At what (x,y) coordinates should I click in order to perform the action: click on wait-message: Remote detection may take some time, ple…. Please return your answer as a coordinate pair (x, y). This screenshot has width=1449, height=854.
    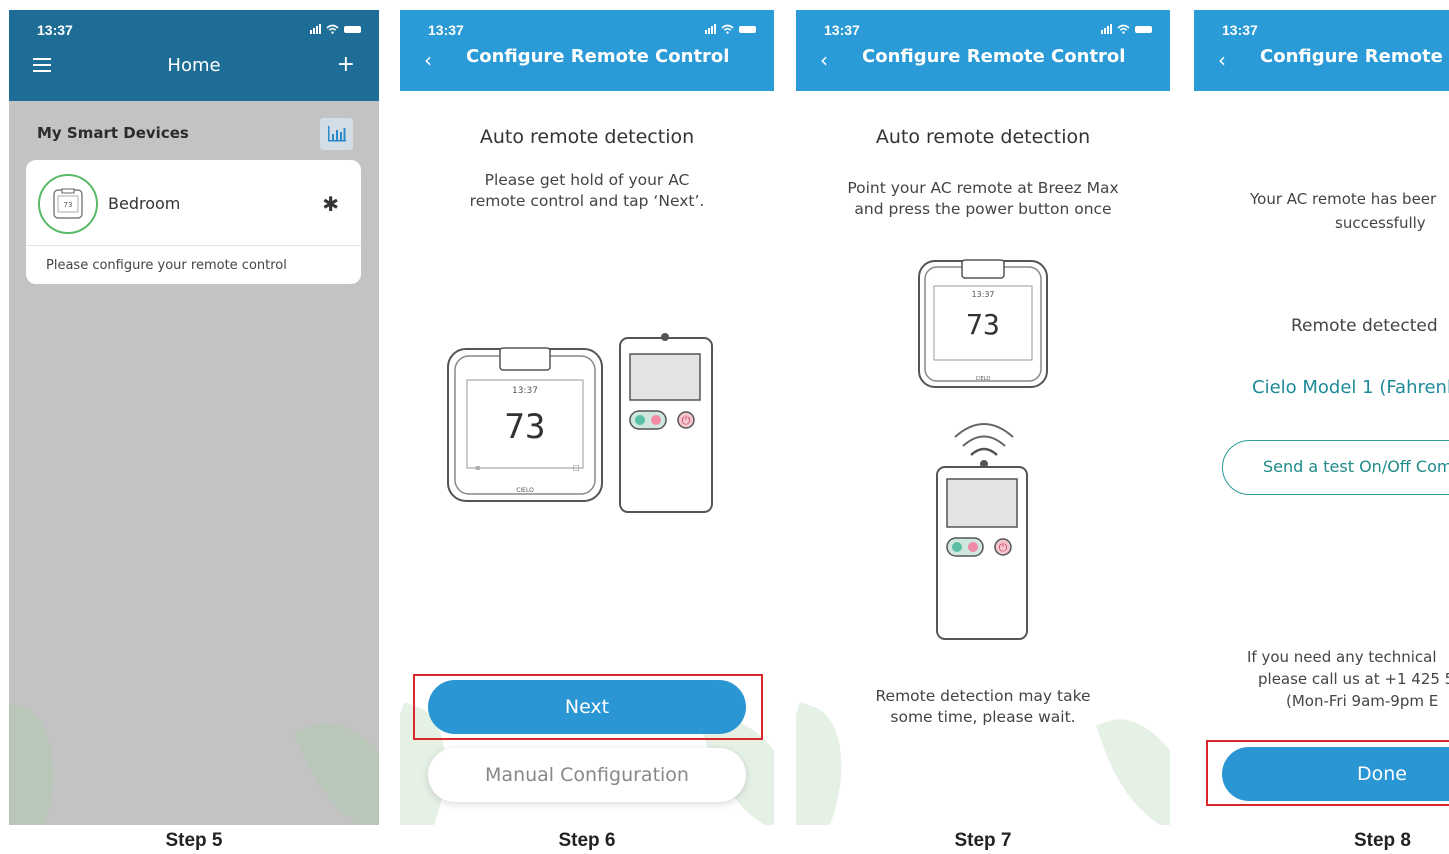
    Looking at the image, I should click on (983, 706).